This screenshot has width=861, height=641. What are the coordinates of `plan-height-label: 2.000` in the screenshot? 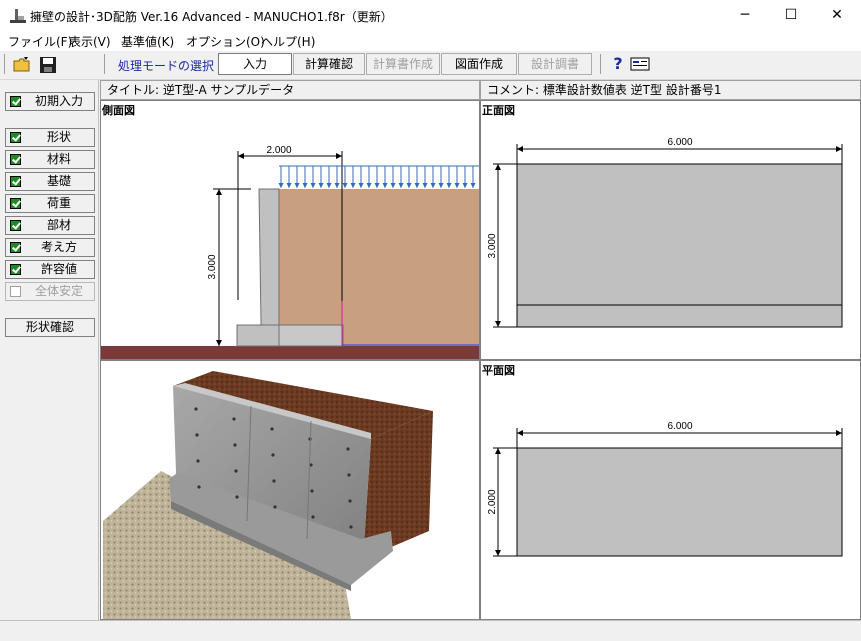 It's located at (492, 501).